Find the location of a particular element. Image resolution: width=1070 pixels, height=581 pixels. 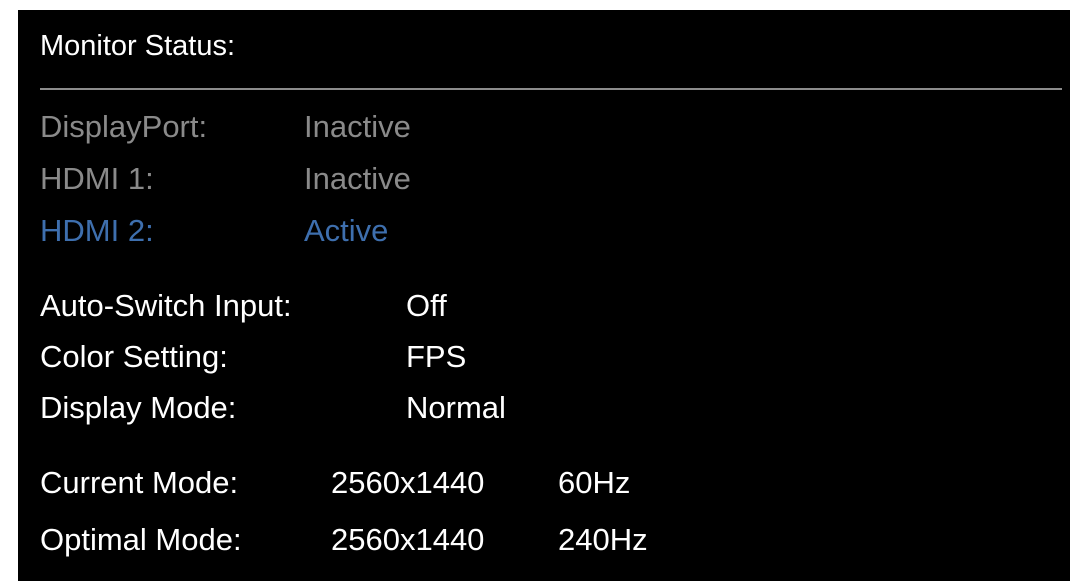

mode-label: Current Mode: is located at coordinates (139, 482).